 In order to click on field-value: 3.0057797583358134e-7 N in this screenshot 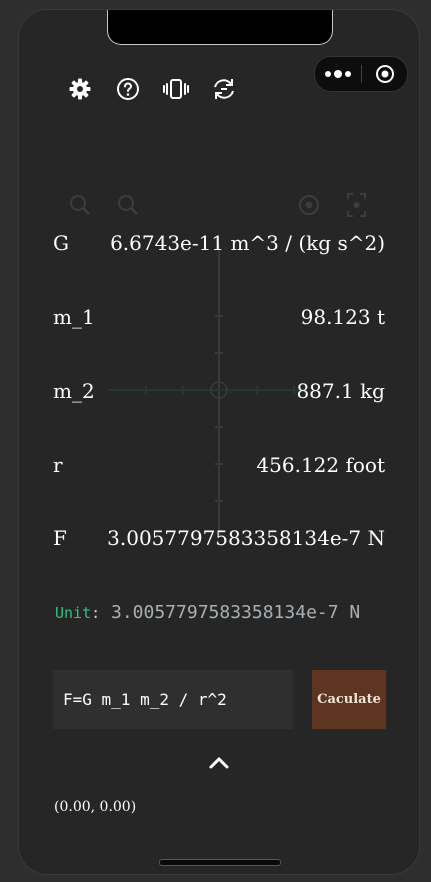, I will do `click(246, 538)`.